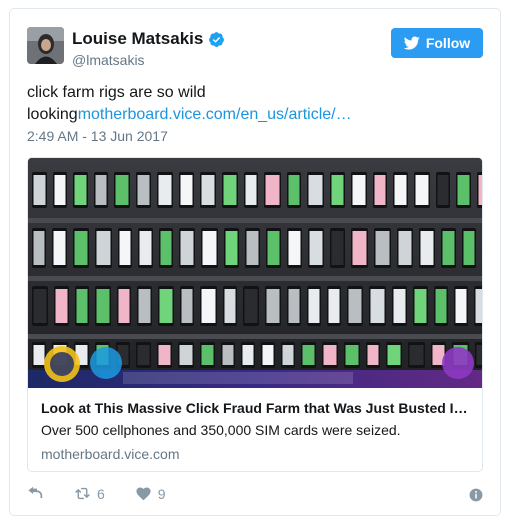 The width and height of the screenshot is (510, 525). I want to click on author-name-text: Louise Matsakis, so click(138, 38).